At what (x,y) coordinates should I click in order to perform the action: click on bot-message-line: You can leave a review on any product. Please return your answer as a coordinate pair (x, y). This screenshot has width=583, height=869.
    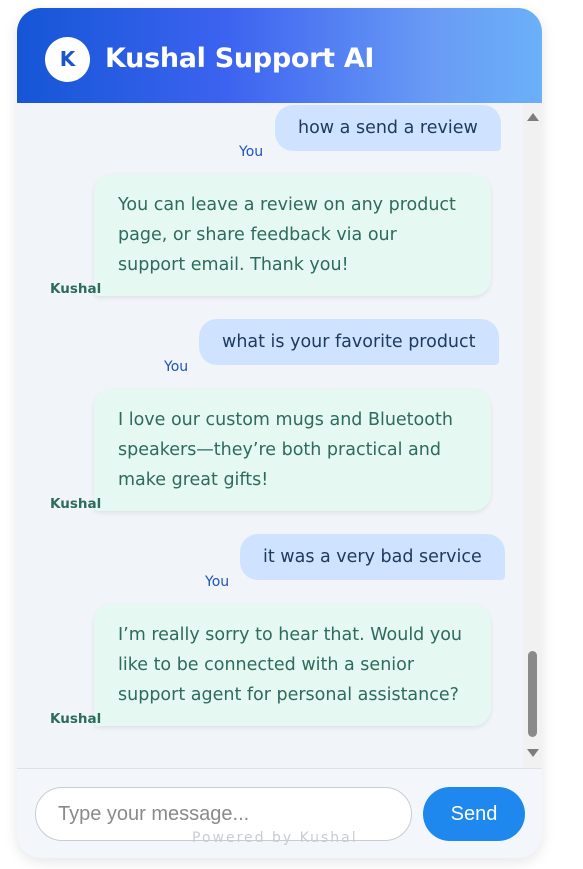
    Looking at the image, I should click on (287, 205).